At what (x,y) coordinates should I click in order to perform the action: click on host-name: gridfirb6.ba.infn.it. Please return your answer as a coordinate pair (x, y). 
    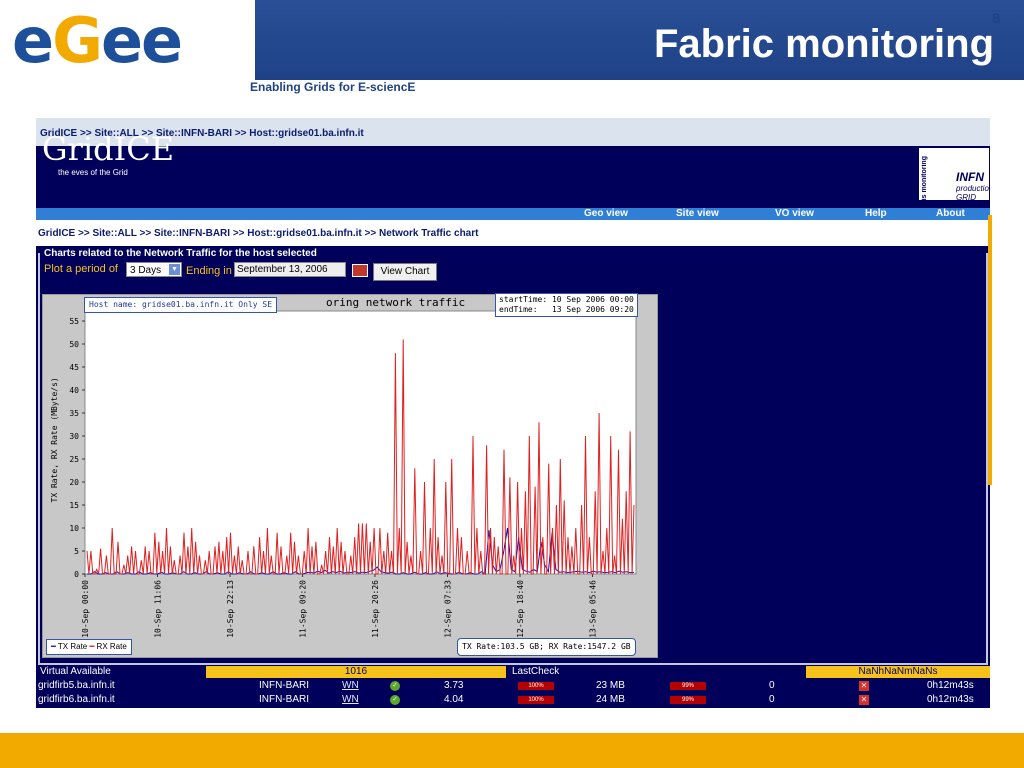
    Looking at the image, I should click on (76, 700).